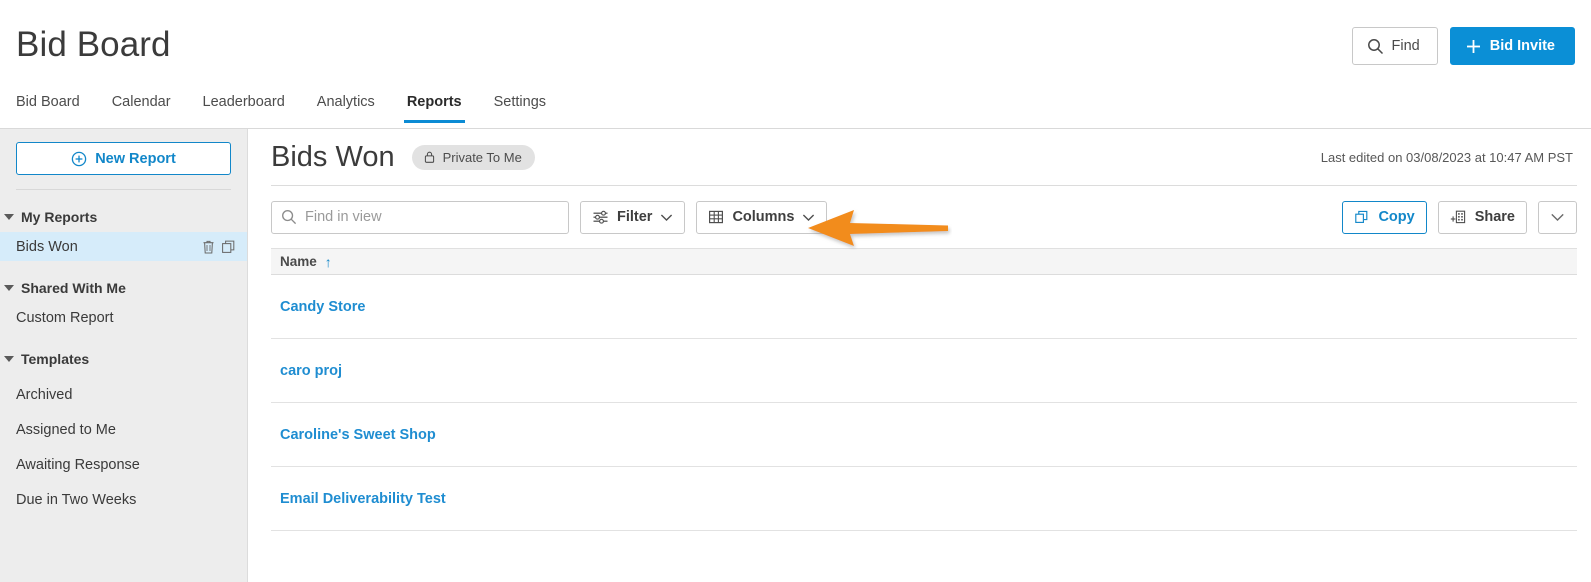  I want to click on report-toolbar: Filter, so click(919, 217).